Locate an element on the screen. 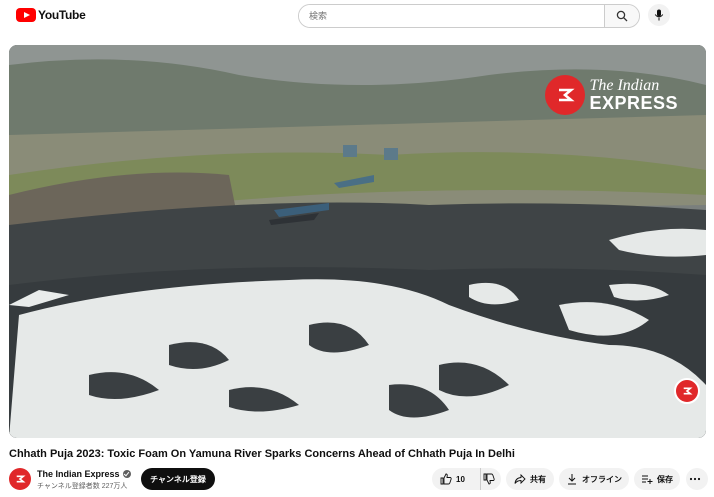  youtube-logo: YouTube is located at coordinates (51, 15).